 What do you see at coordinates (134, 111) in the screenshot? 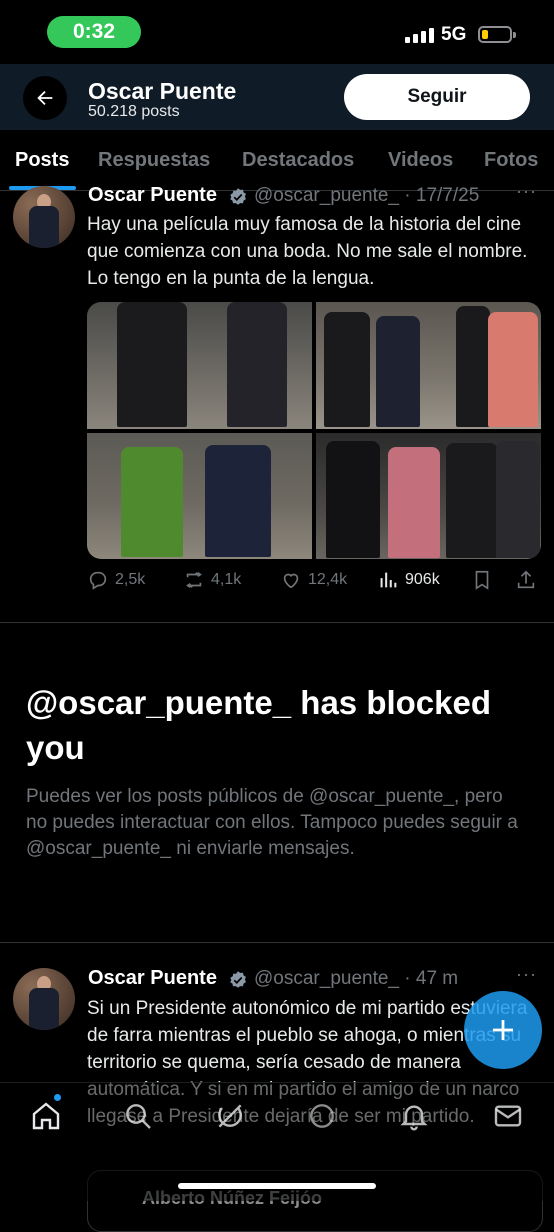
I see `post-count: 50.218 posts` at bounding box center [134, 111].